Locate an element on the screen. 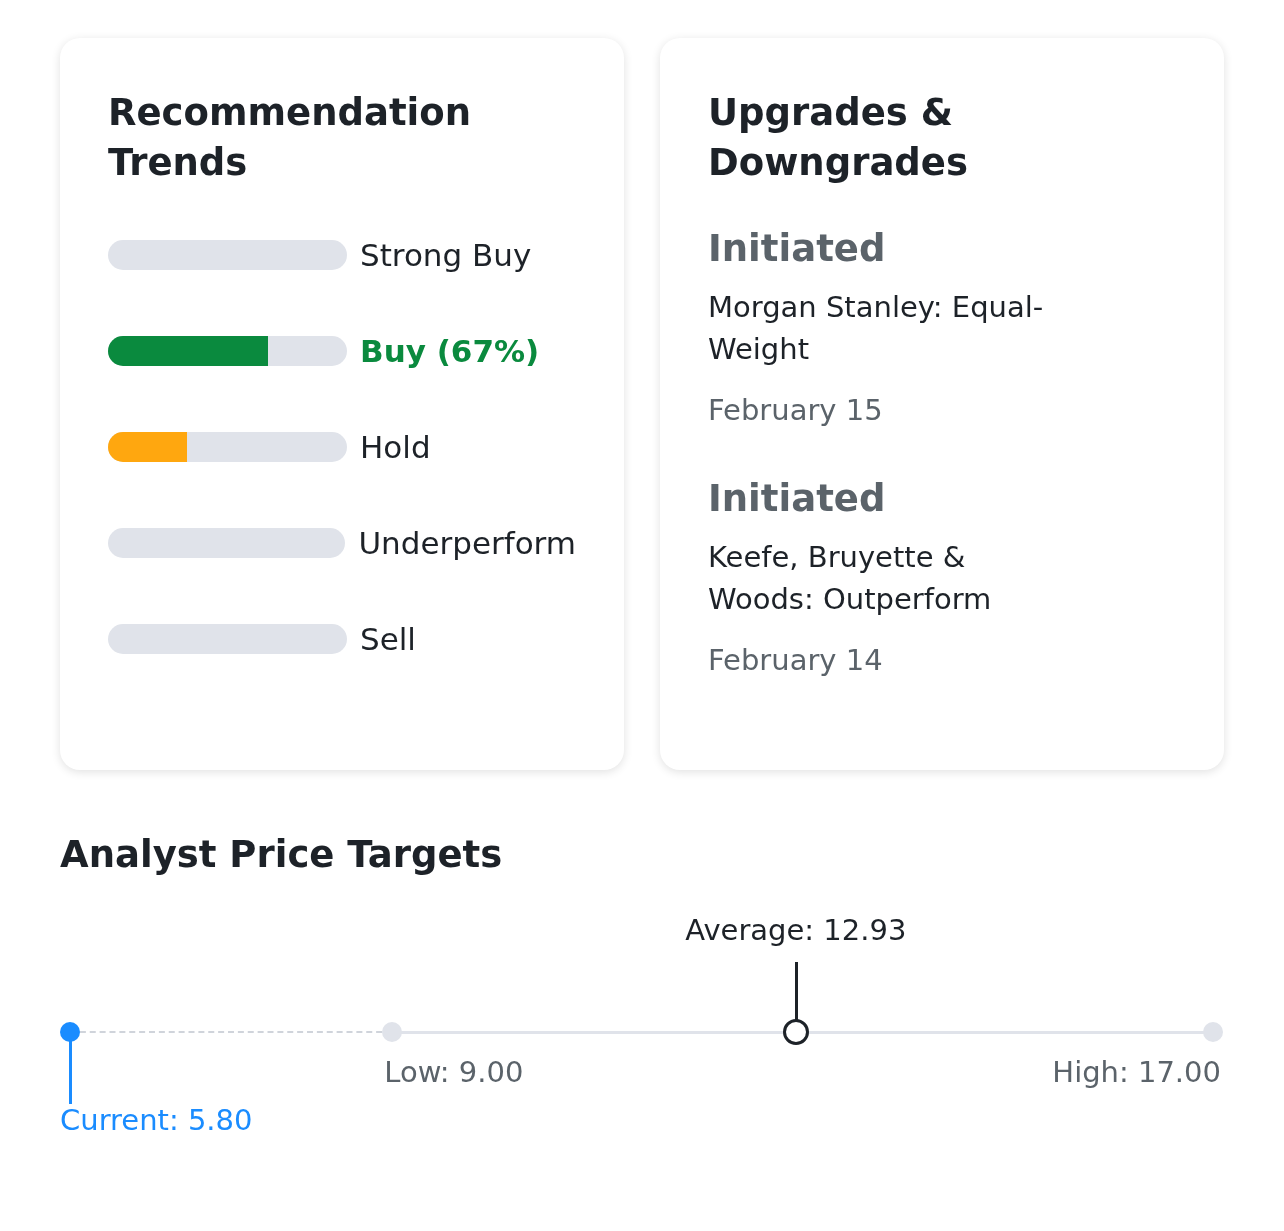  current-price-label: Current: 5.80 is located at coordinates (156, 1120).